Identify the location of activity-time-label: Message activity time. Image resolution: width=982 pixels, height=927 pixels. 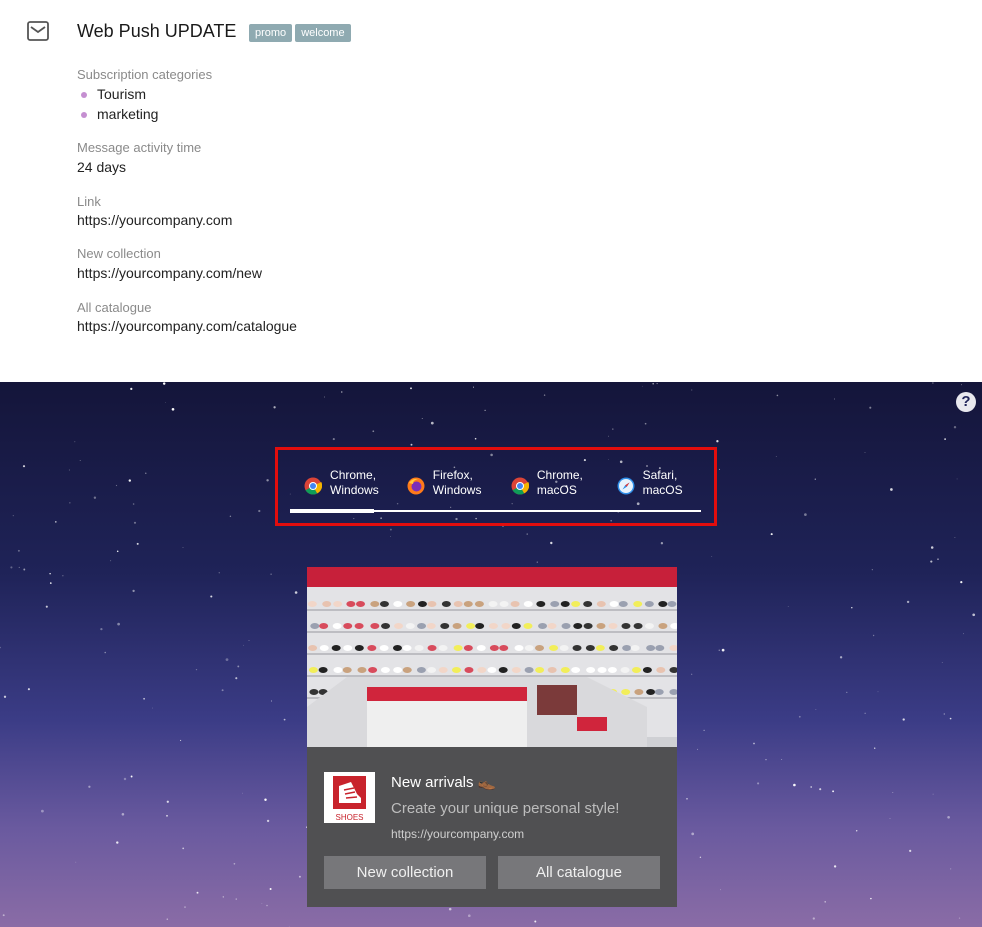
(139, 147).